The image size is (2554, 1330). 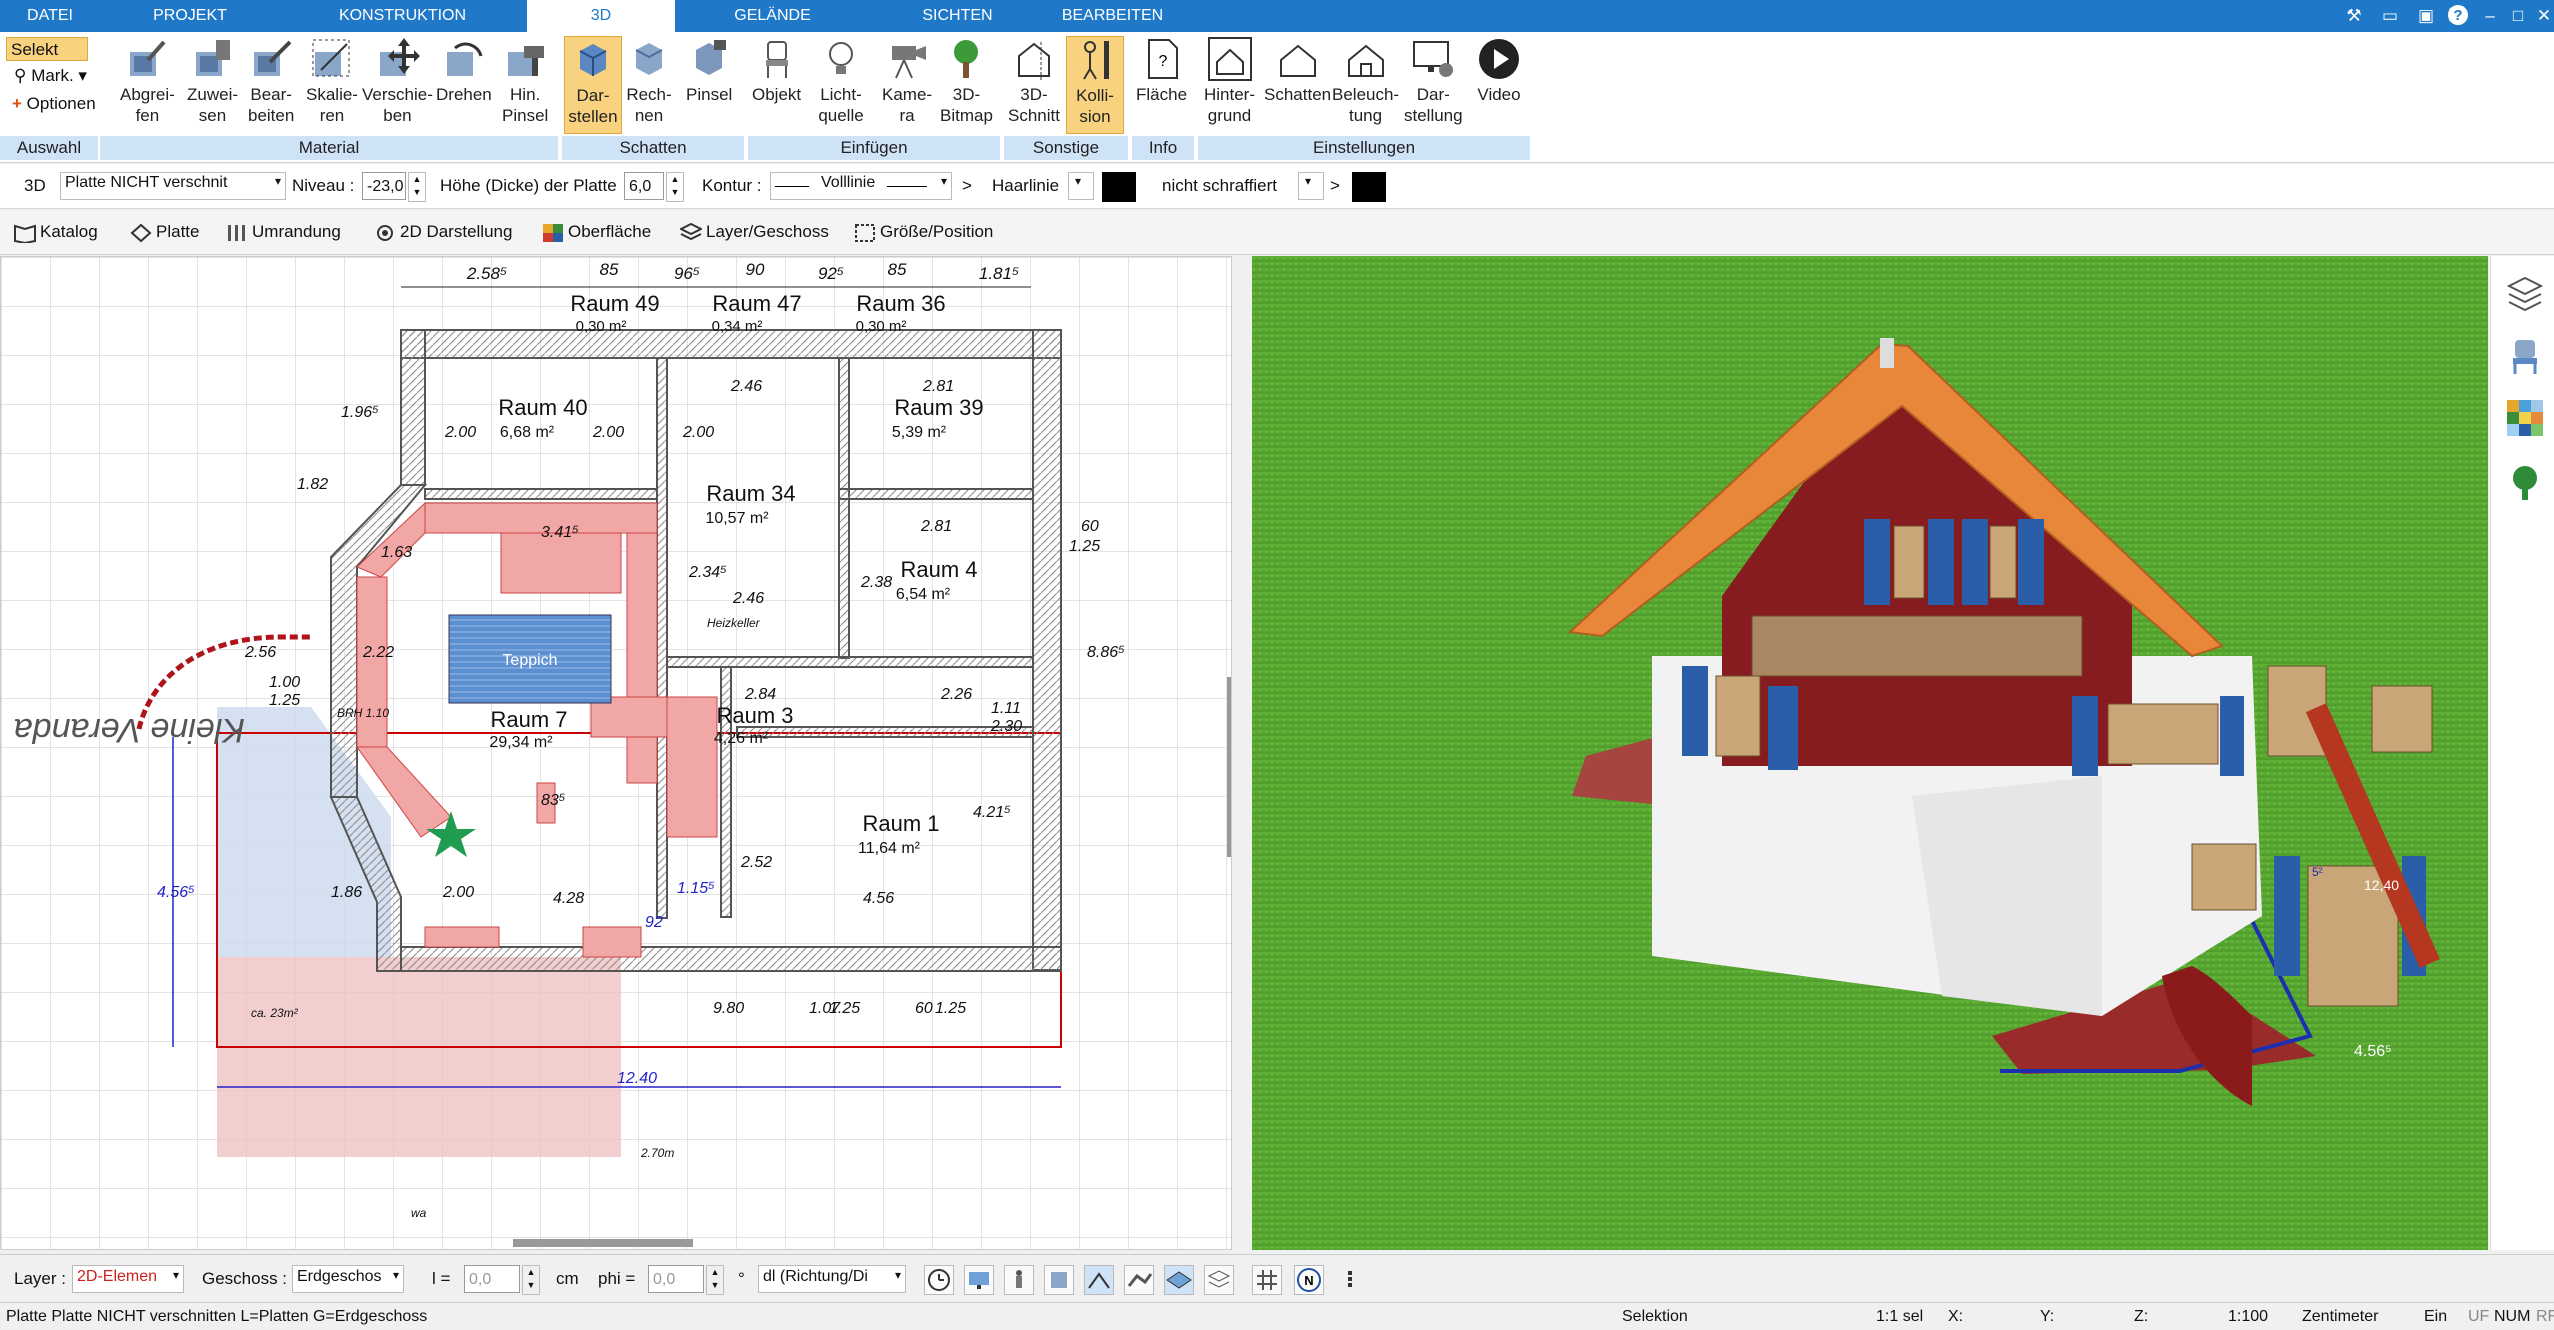 What do you see at coordinates (348, 1279) in the screenshot?
I see `geschoss-select: Erdgeschos ▾` at bounding box center [348, 1279].